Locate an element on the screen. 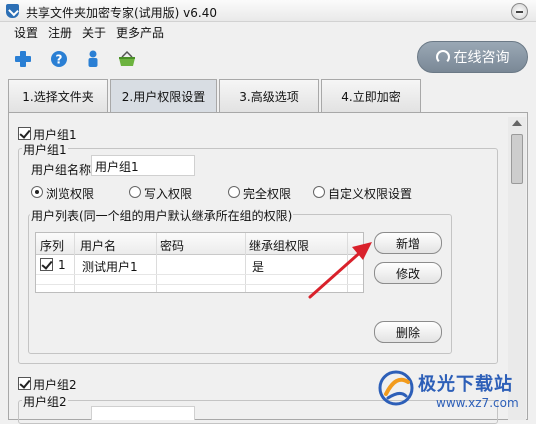 The height and width of the screenshot is (424, 536). full-permission-label: 完全权限 is located at coordinates (267, 194).